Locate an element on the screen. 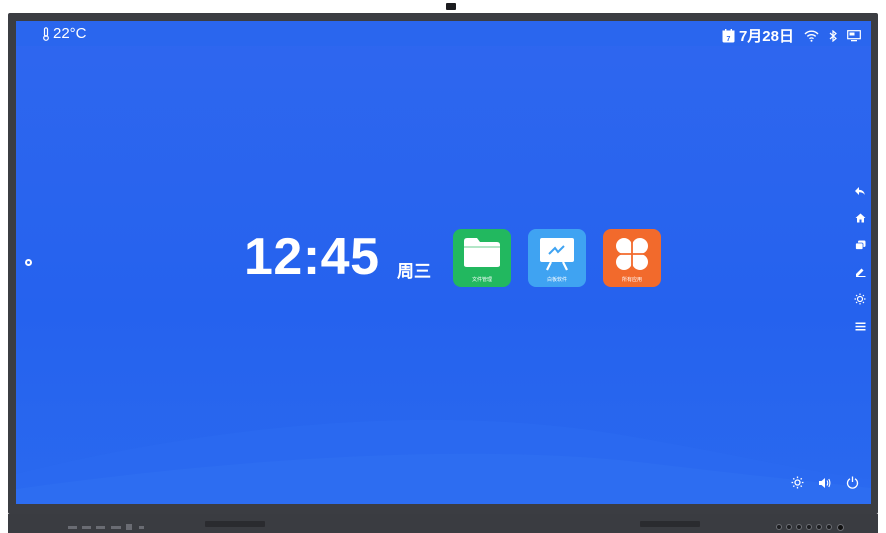  sidebar-home is located at coordinates (860, 218).